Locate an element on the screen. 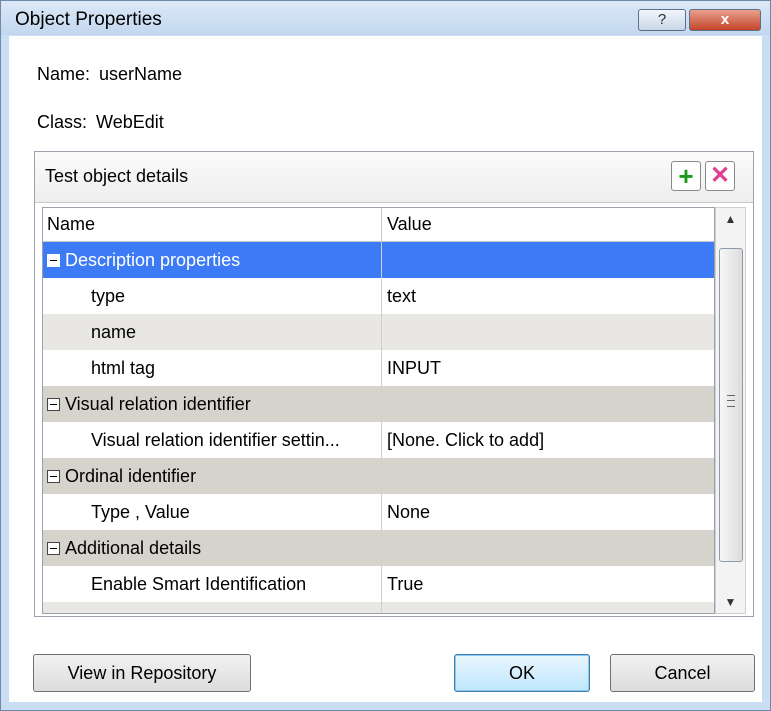 The image size is (771, 711). scroll-down-icon: ▼ is located at coordinates (730, 602).